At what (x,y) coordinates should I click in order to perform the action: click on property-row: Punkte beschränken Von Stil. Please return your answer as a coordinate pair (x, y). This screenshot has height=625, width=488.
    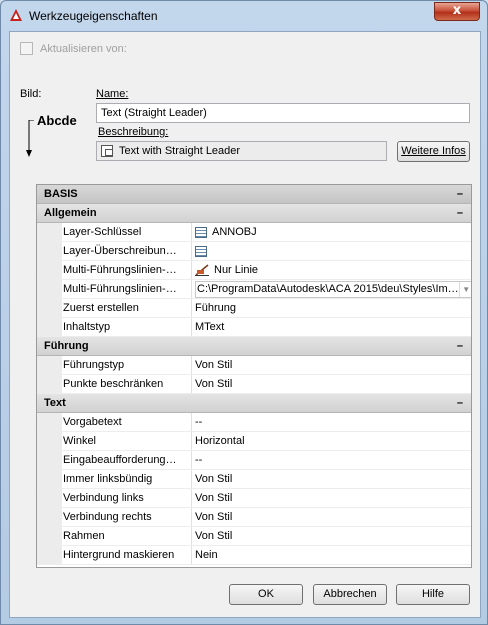
    Looking at the image, I should click on (254, 384).